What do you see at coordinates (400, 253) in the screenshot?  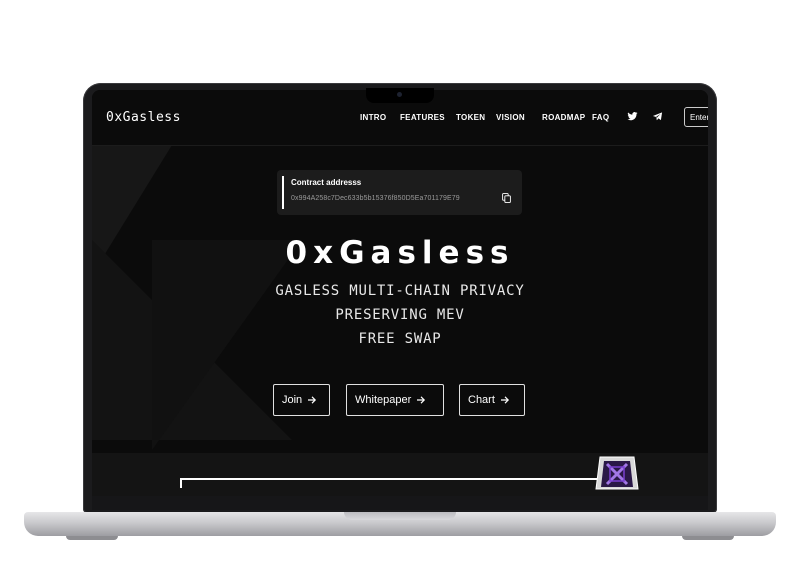 I see `hero-title: 0xGasless` at bounding box center [400, 253].